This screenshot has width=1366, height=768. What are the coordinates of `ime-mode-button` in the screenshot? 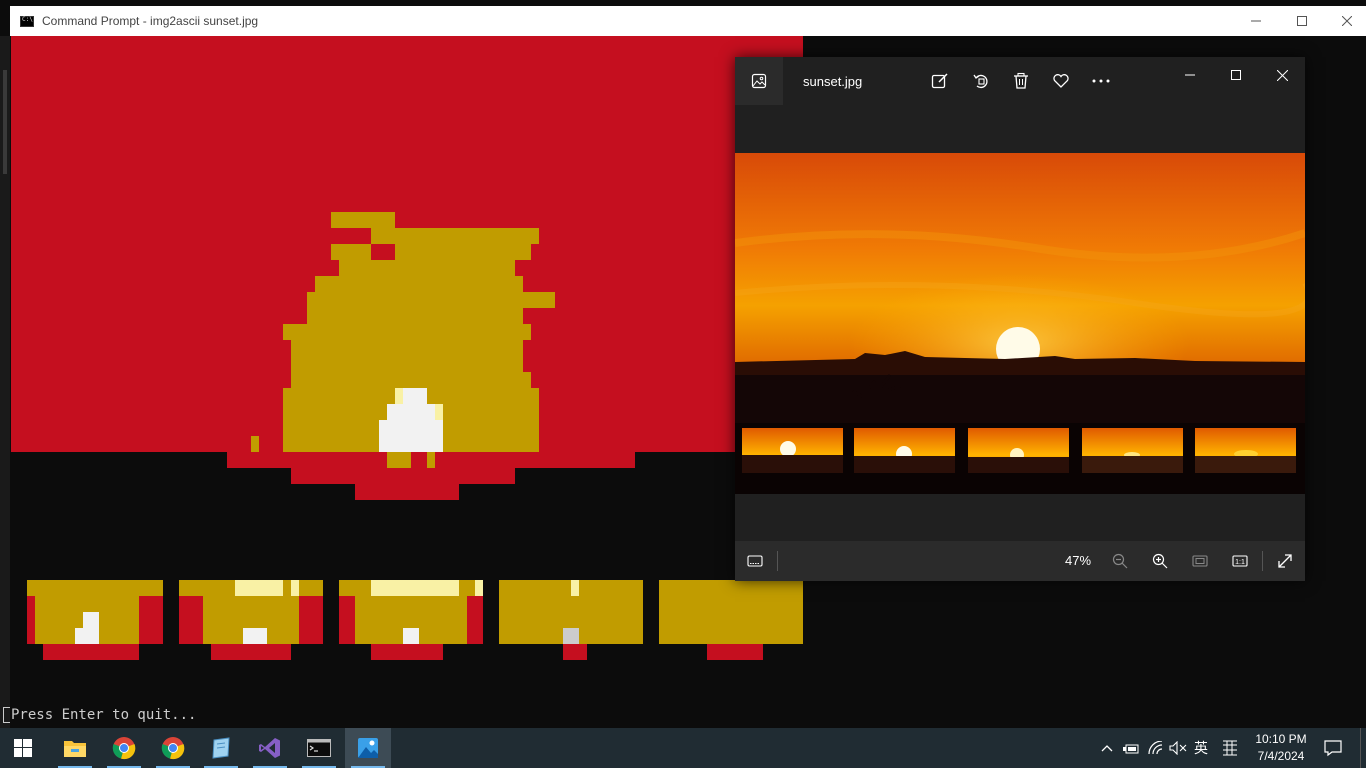 It's located at (1230, 748).